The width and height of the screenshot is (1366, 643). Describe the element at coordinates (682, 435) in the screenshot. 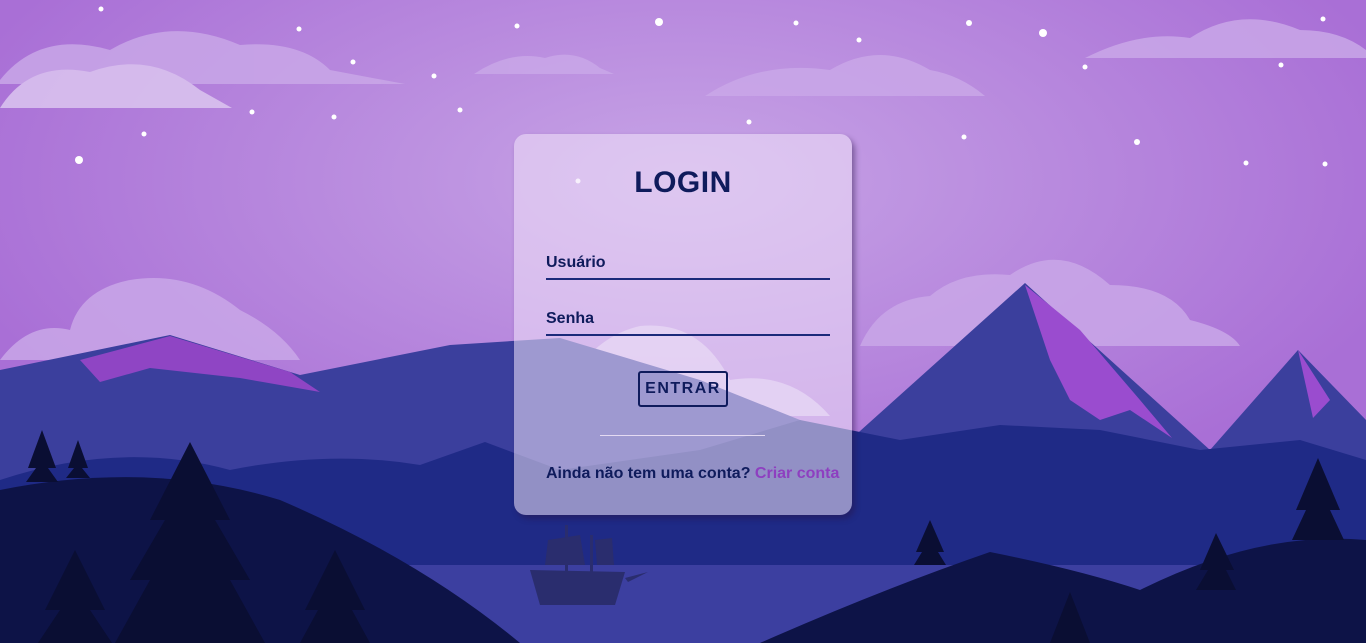

I see `divider` at that location.